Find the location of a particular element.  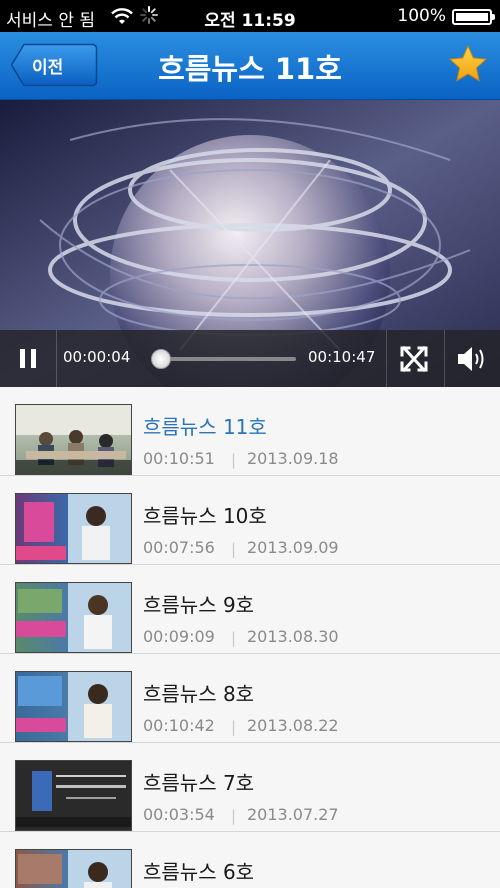

list-item: 흐름뉴스 7호 00:03:54 | 2013.07.27 is located at coordinates (250, 787).